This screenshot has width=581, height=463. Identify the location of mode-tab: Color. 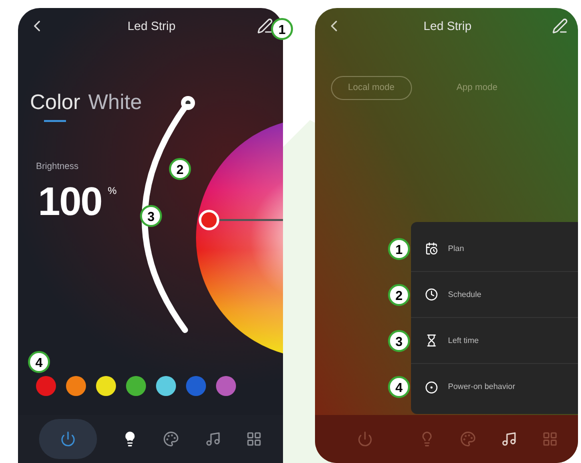
(55, 106).